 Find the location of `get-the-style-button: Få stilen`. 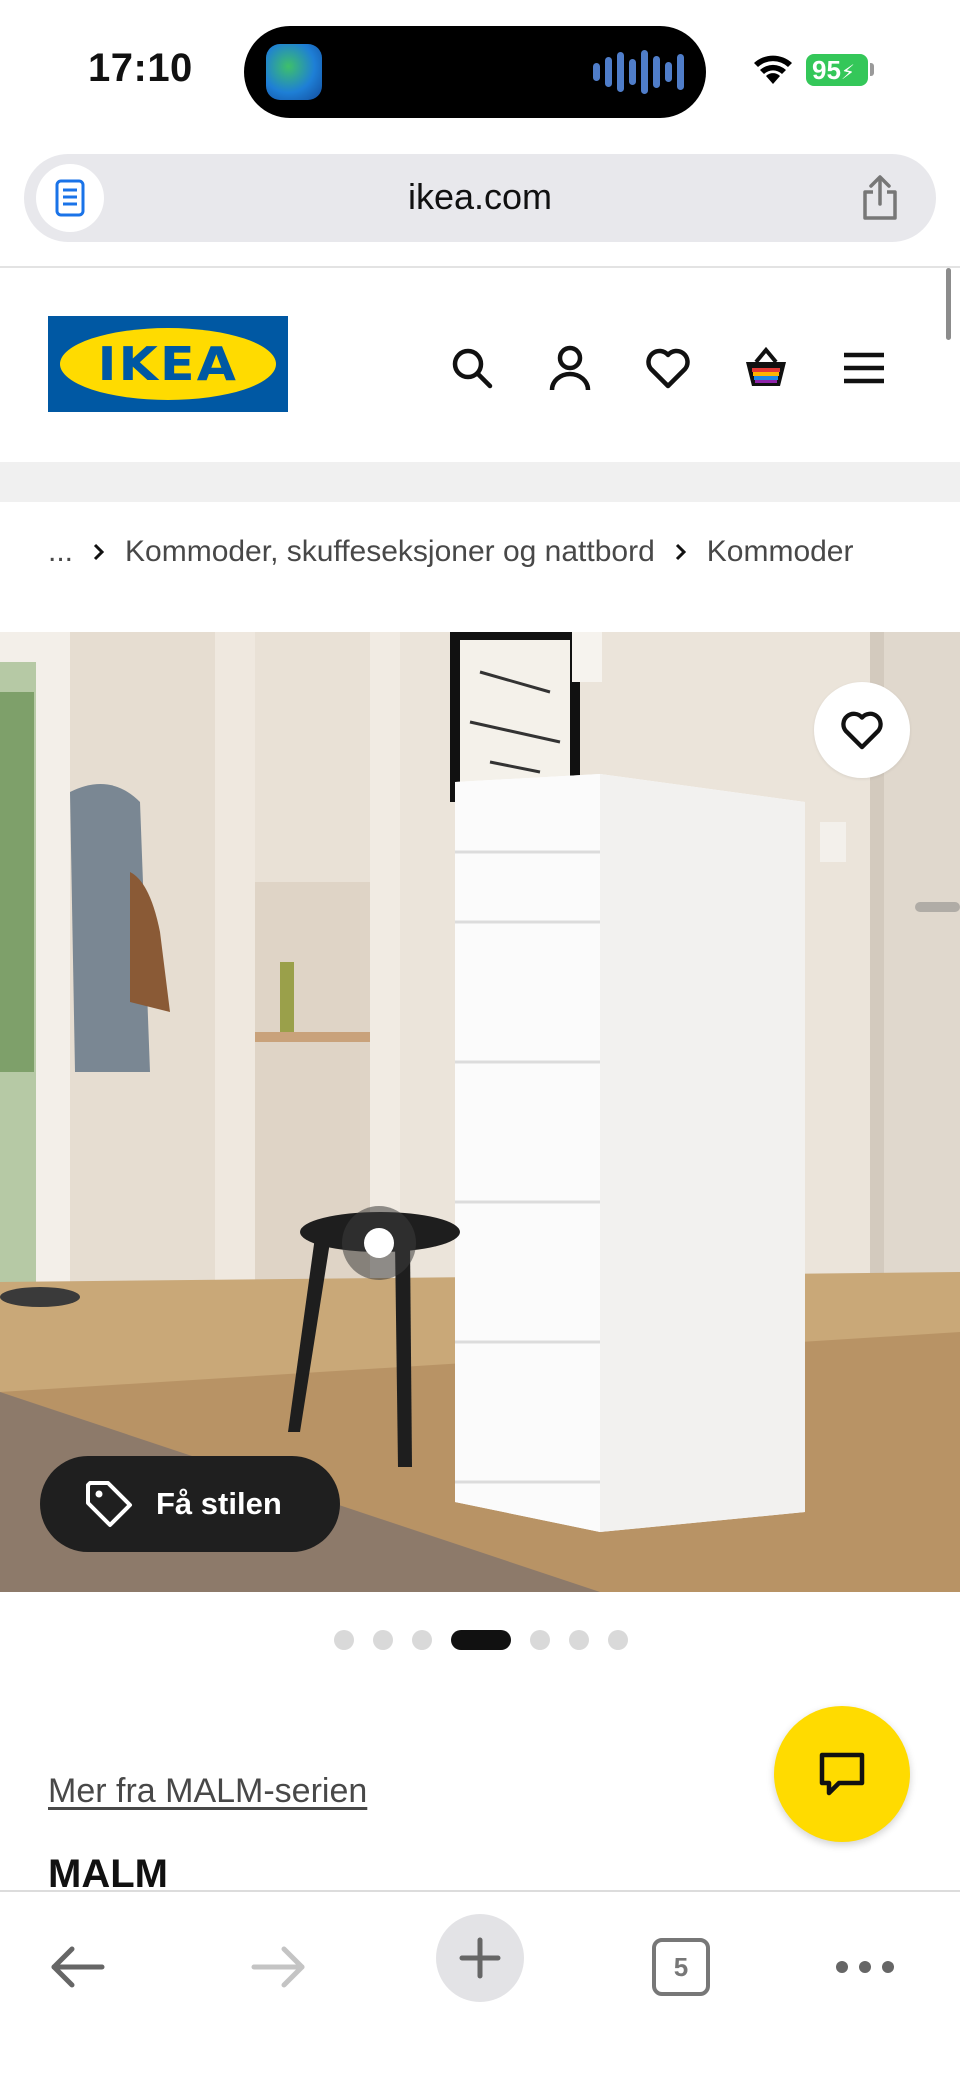

get-the-style-button: Få stilen is located at coordinates (190, 1504).